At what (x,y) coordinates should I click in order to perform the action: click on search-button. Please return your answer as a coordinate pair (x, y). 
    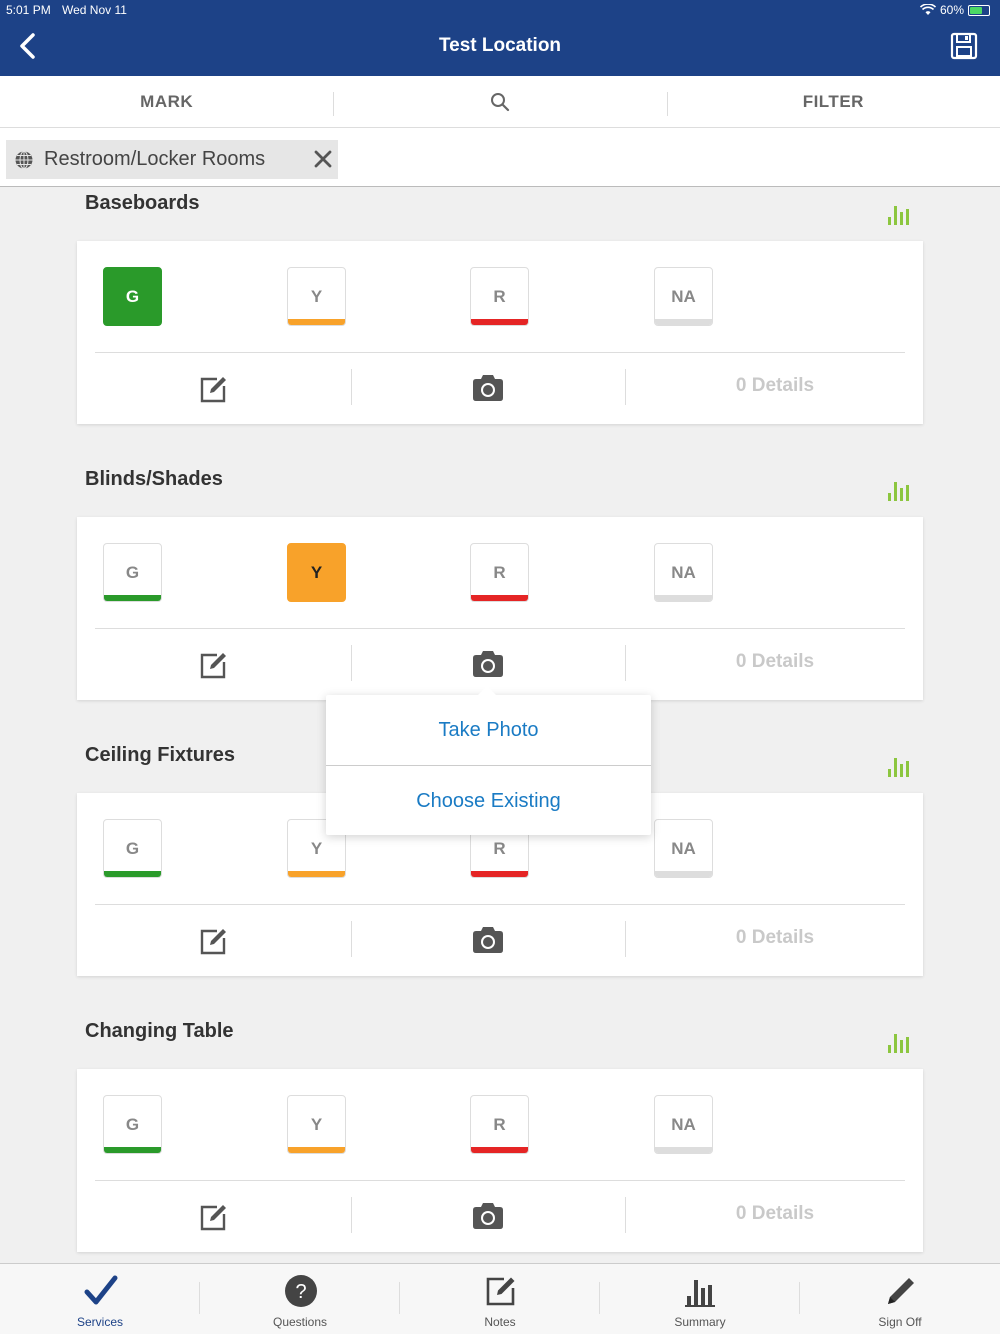
    Looking at the image, I should click on (499, 101).